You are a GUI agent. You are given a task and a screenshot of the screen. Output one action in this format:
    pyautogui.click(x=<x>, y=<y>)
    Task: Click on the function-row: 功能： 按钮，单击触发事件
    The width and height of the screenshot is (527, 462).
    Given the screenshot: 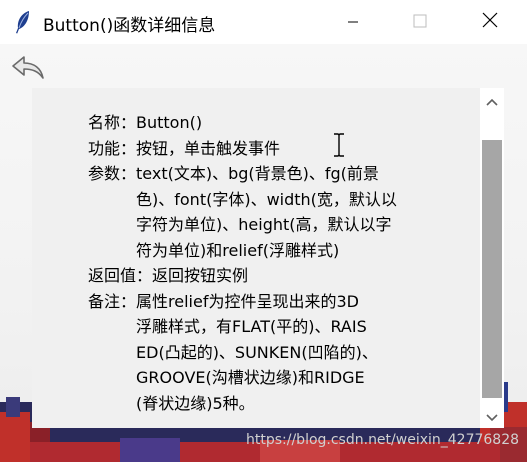 What is the action you would take?
    pyautogui.click(x=242, y=149)
    